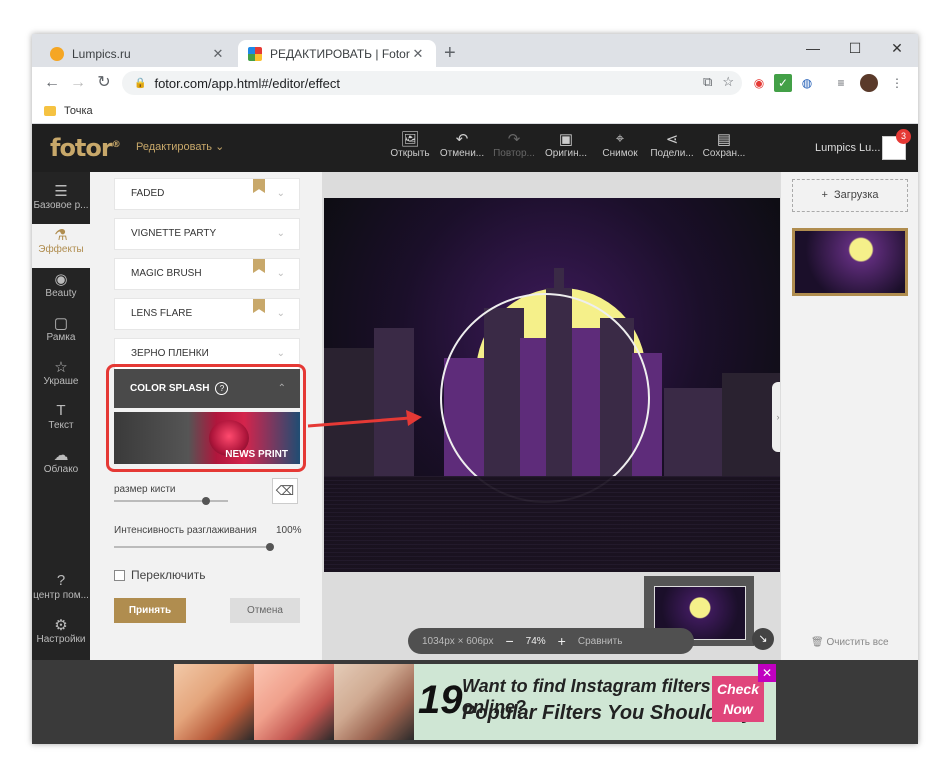 The image size is (950, 775). I want to click on annotation-arrow, so click(364, 419).